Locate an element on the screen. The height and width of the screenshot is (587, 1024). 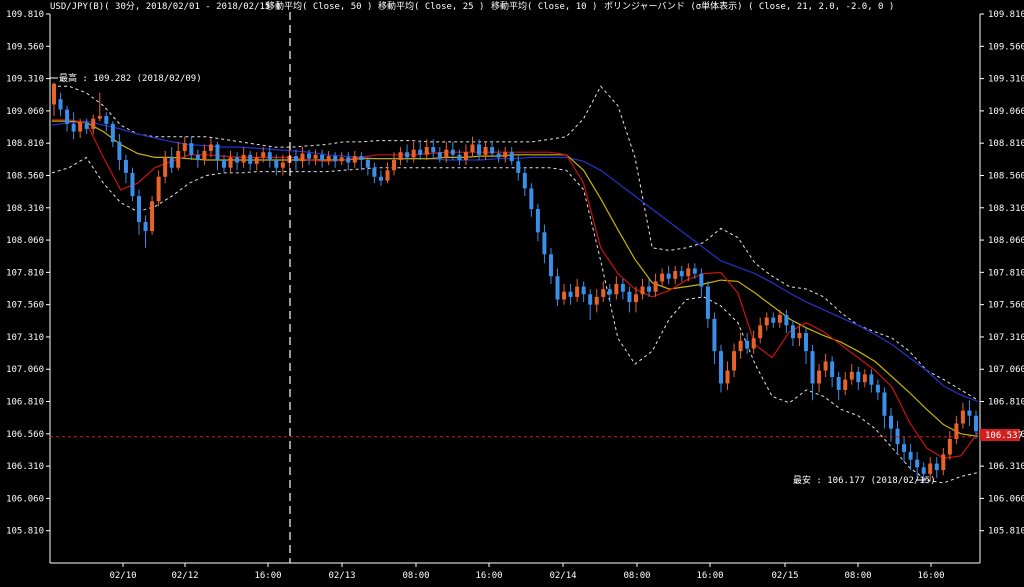
x-tick-label: 02/10 is located at coordinates (122, 576).